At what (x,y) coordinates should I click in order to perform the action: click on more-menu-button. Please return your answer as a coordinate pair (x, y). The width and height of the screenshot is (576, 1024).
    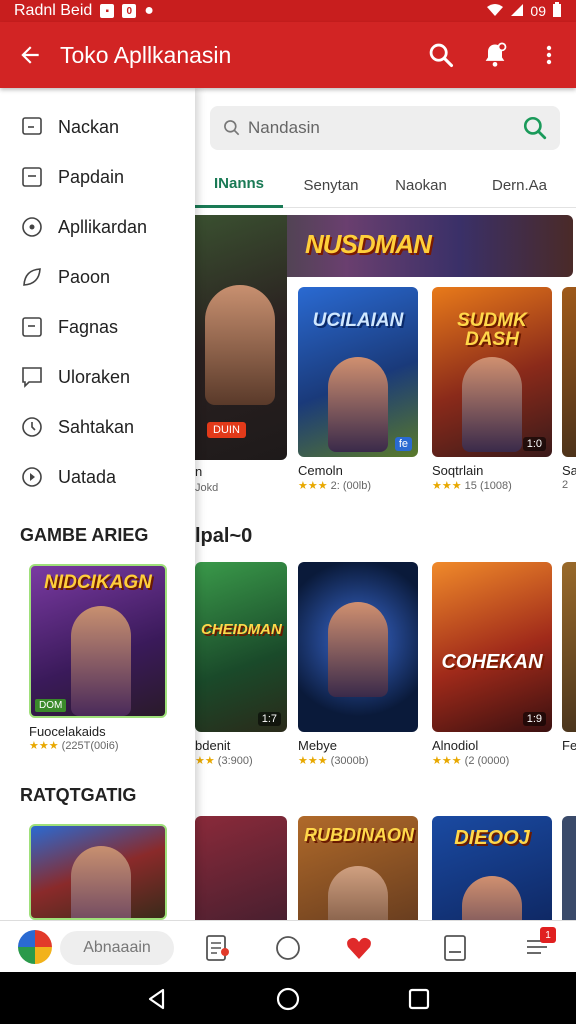
    Looking at the image, I should click on (549, 55).